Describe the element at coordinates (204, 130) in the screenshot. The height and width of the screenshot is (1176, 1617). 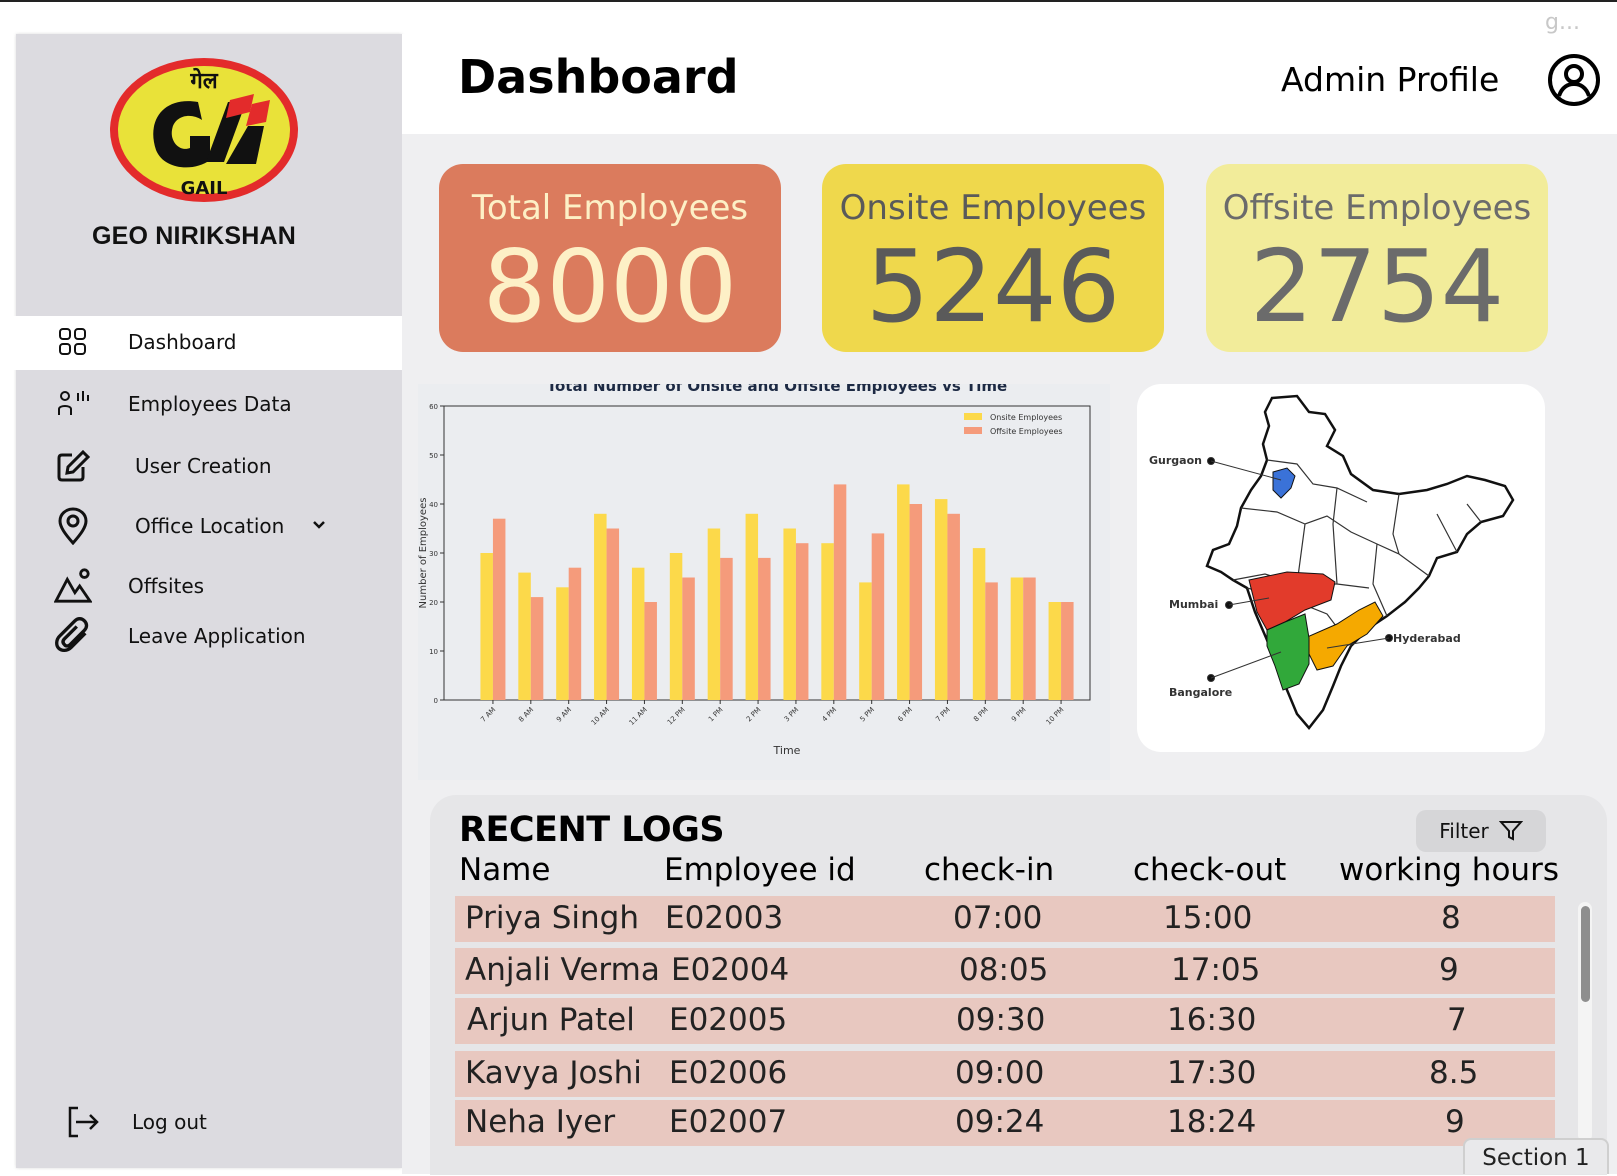
I see `gail-logo: गेल GAIL` at that location.